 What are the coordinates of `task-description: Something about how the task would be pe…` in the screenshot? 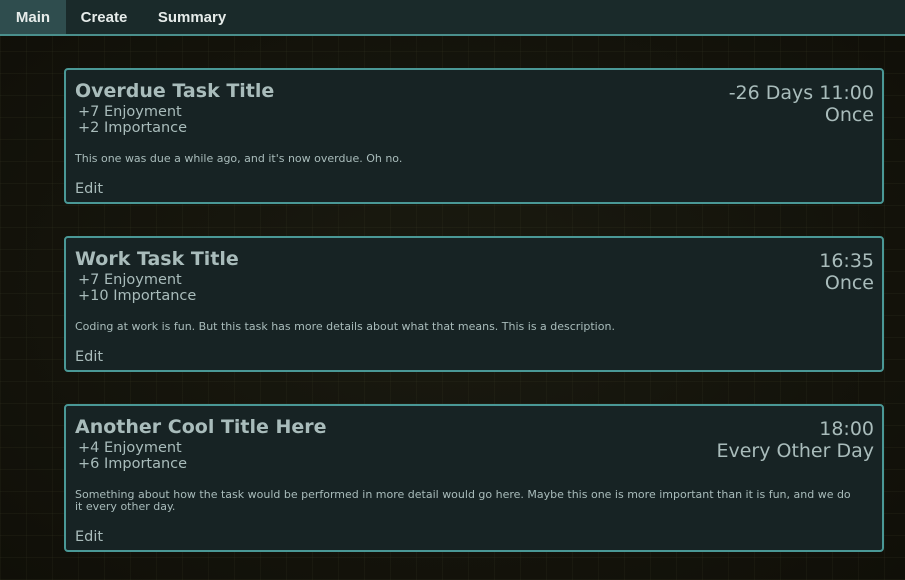 It's located at (463, 500).